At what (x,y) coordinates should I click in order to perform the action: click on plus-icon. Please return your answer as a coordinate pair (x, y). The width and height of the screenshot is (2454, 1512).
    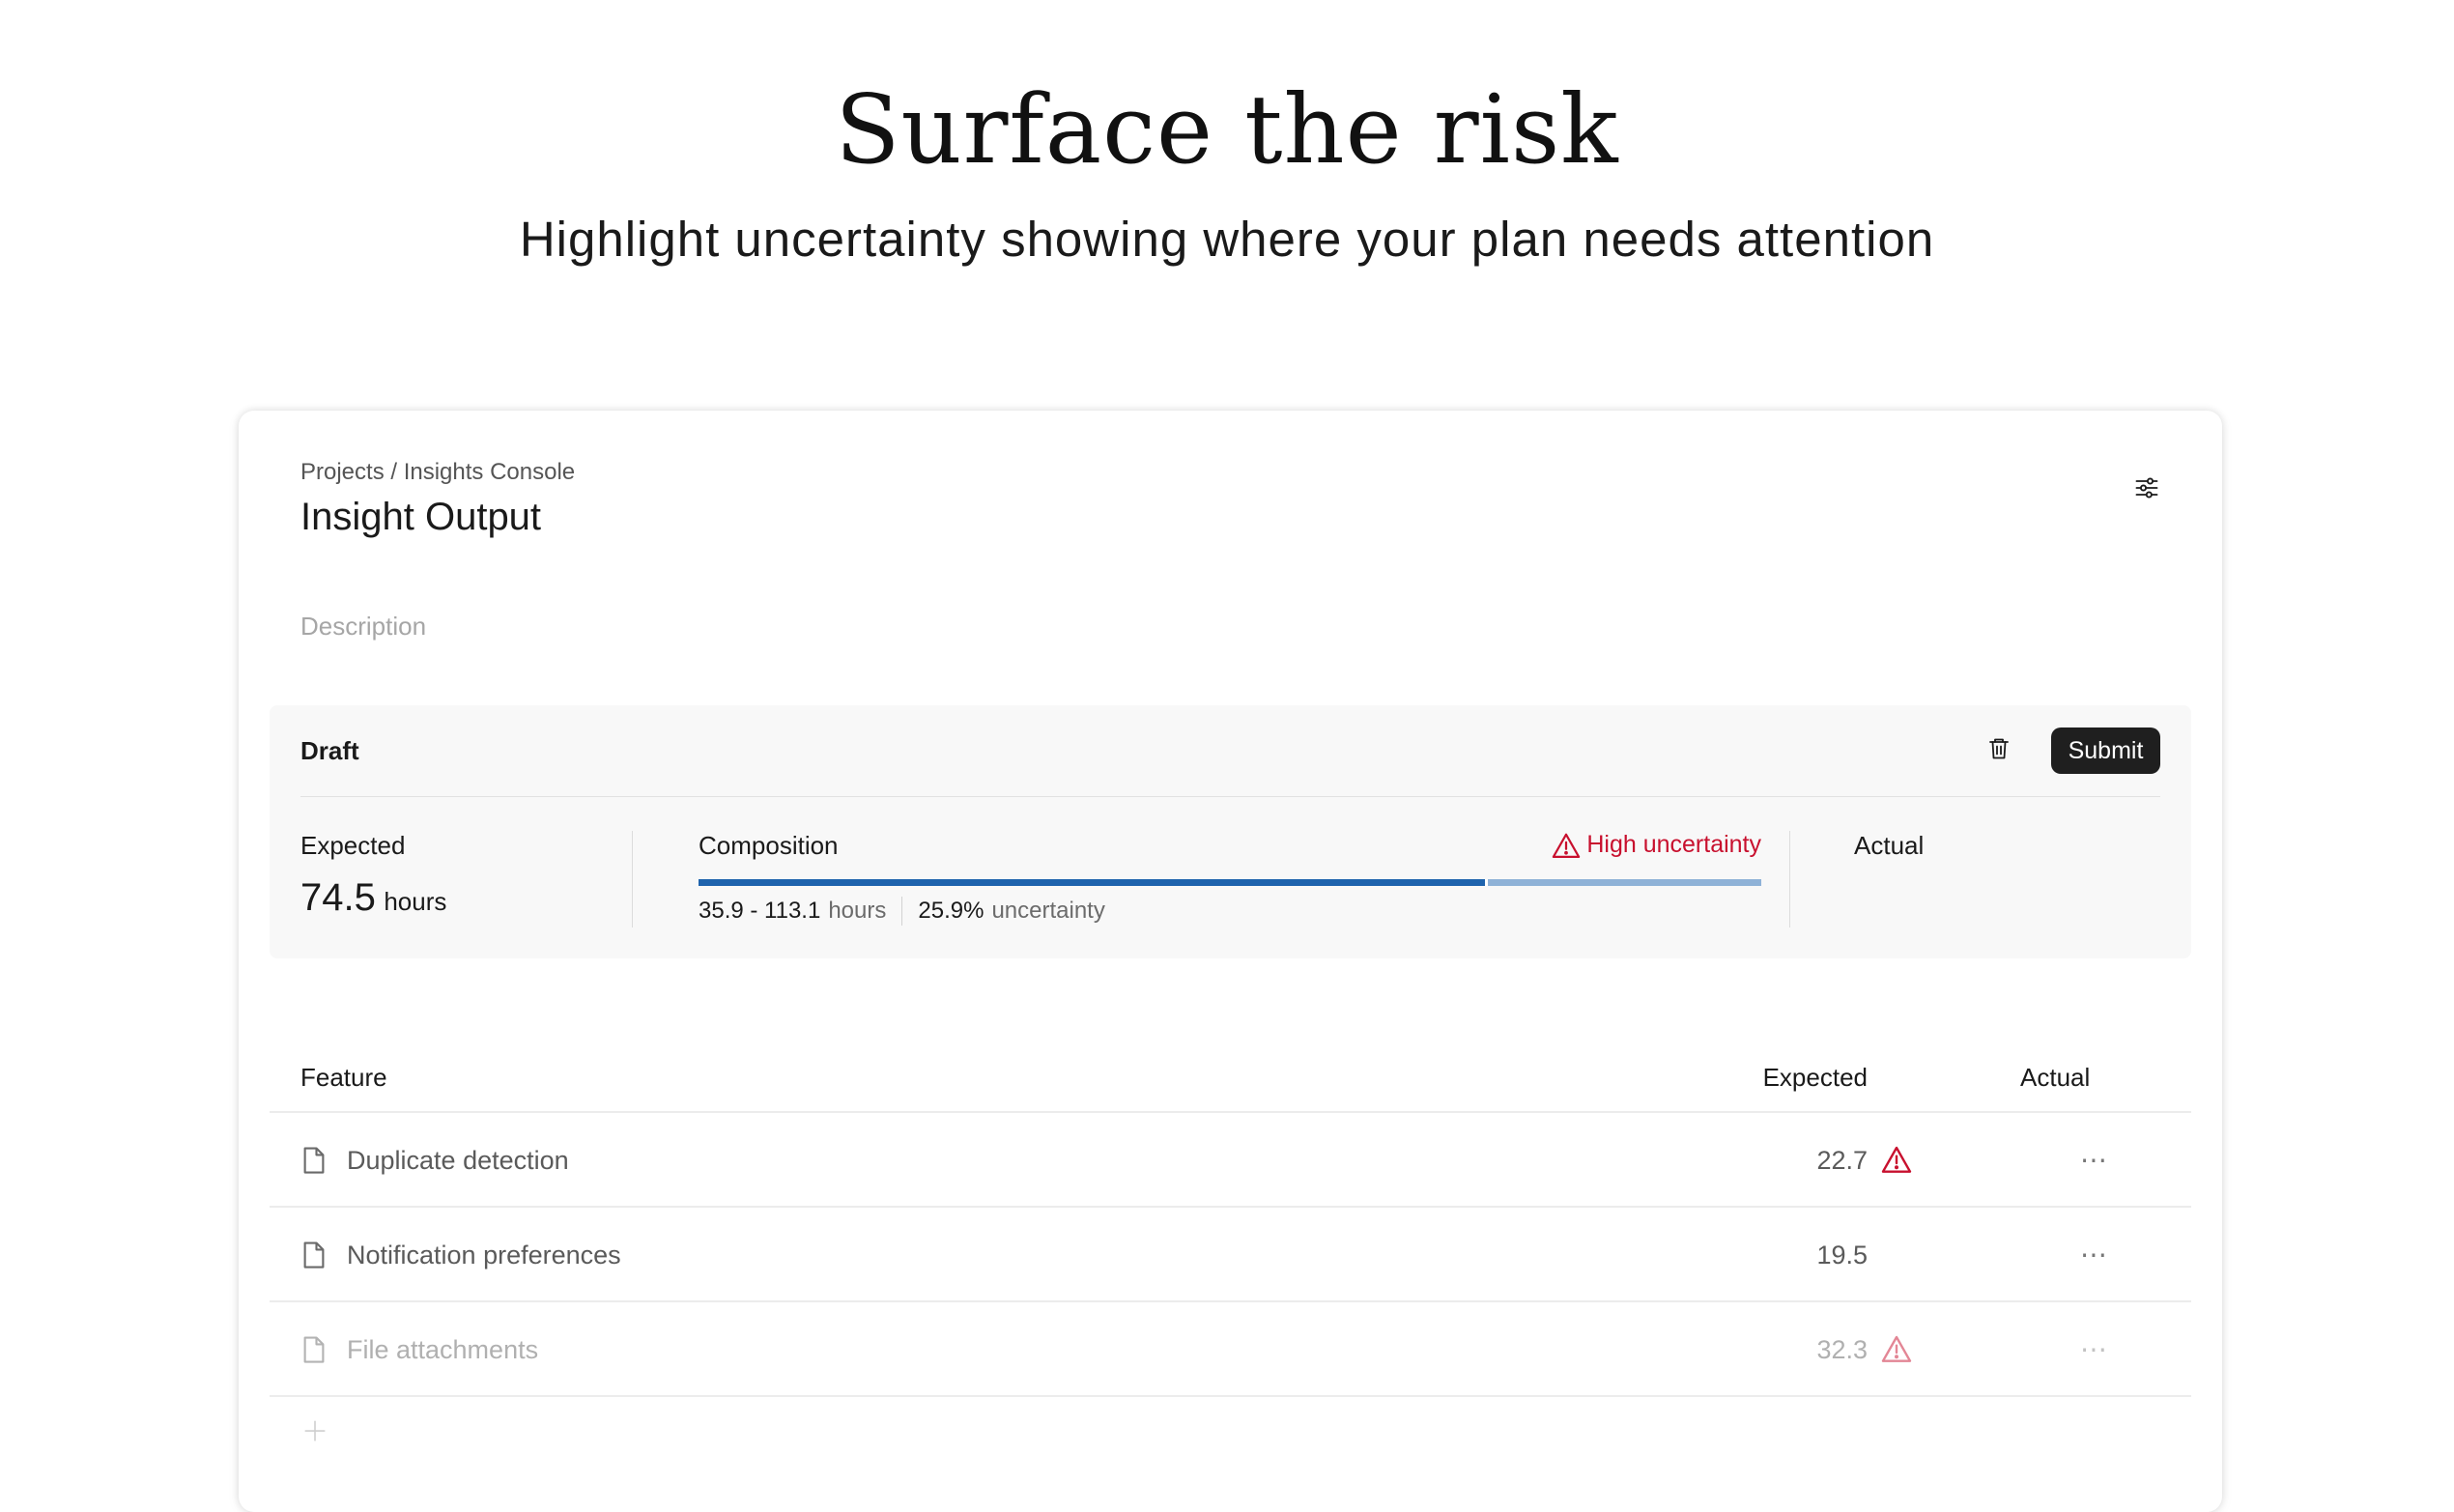
    Looking at the image, I should click on (315, 1430).